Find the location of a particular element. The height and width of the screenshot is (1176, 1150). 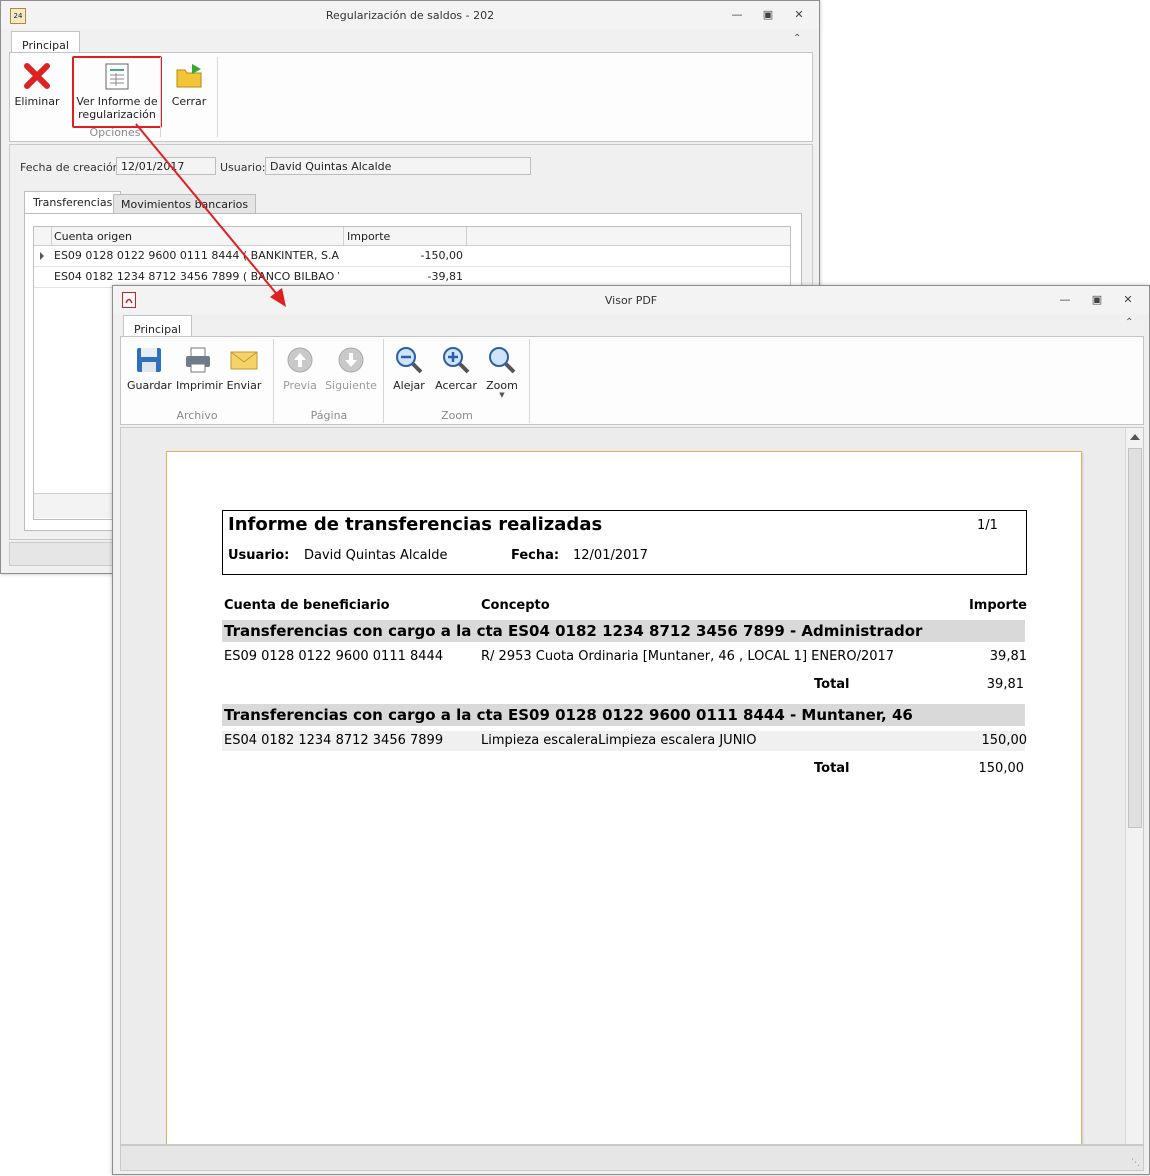

tab-movimientos-label: Movimientos bancarios is located at coordinates (185, 204).